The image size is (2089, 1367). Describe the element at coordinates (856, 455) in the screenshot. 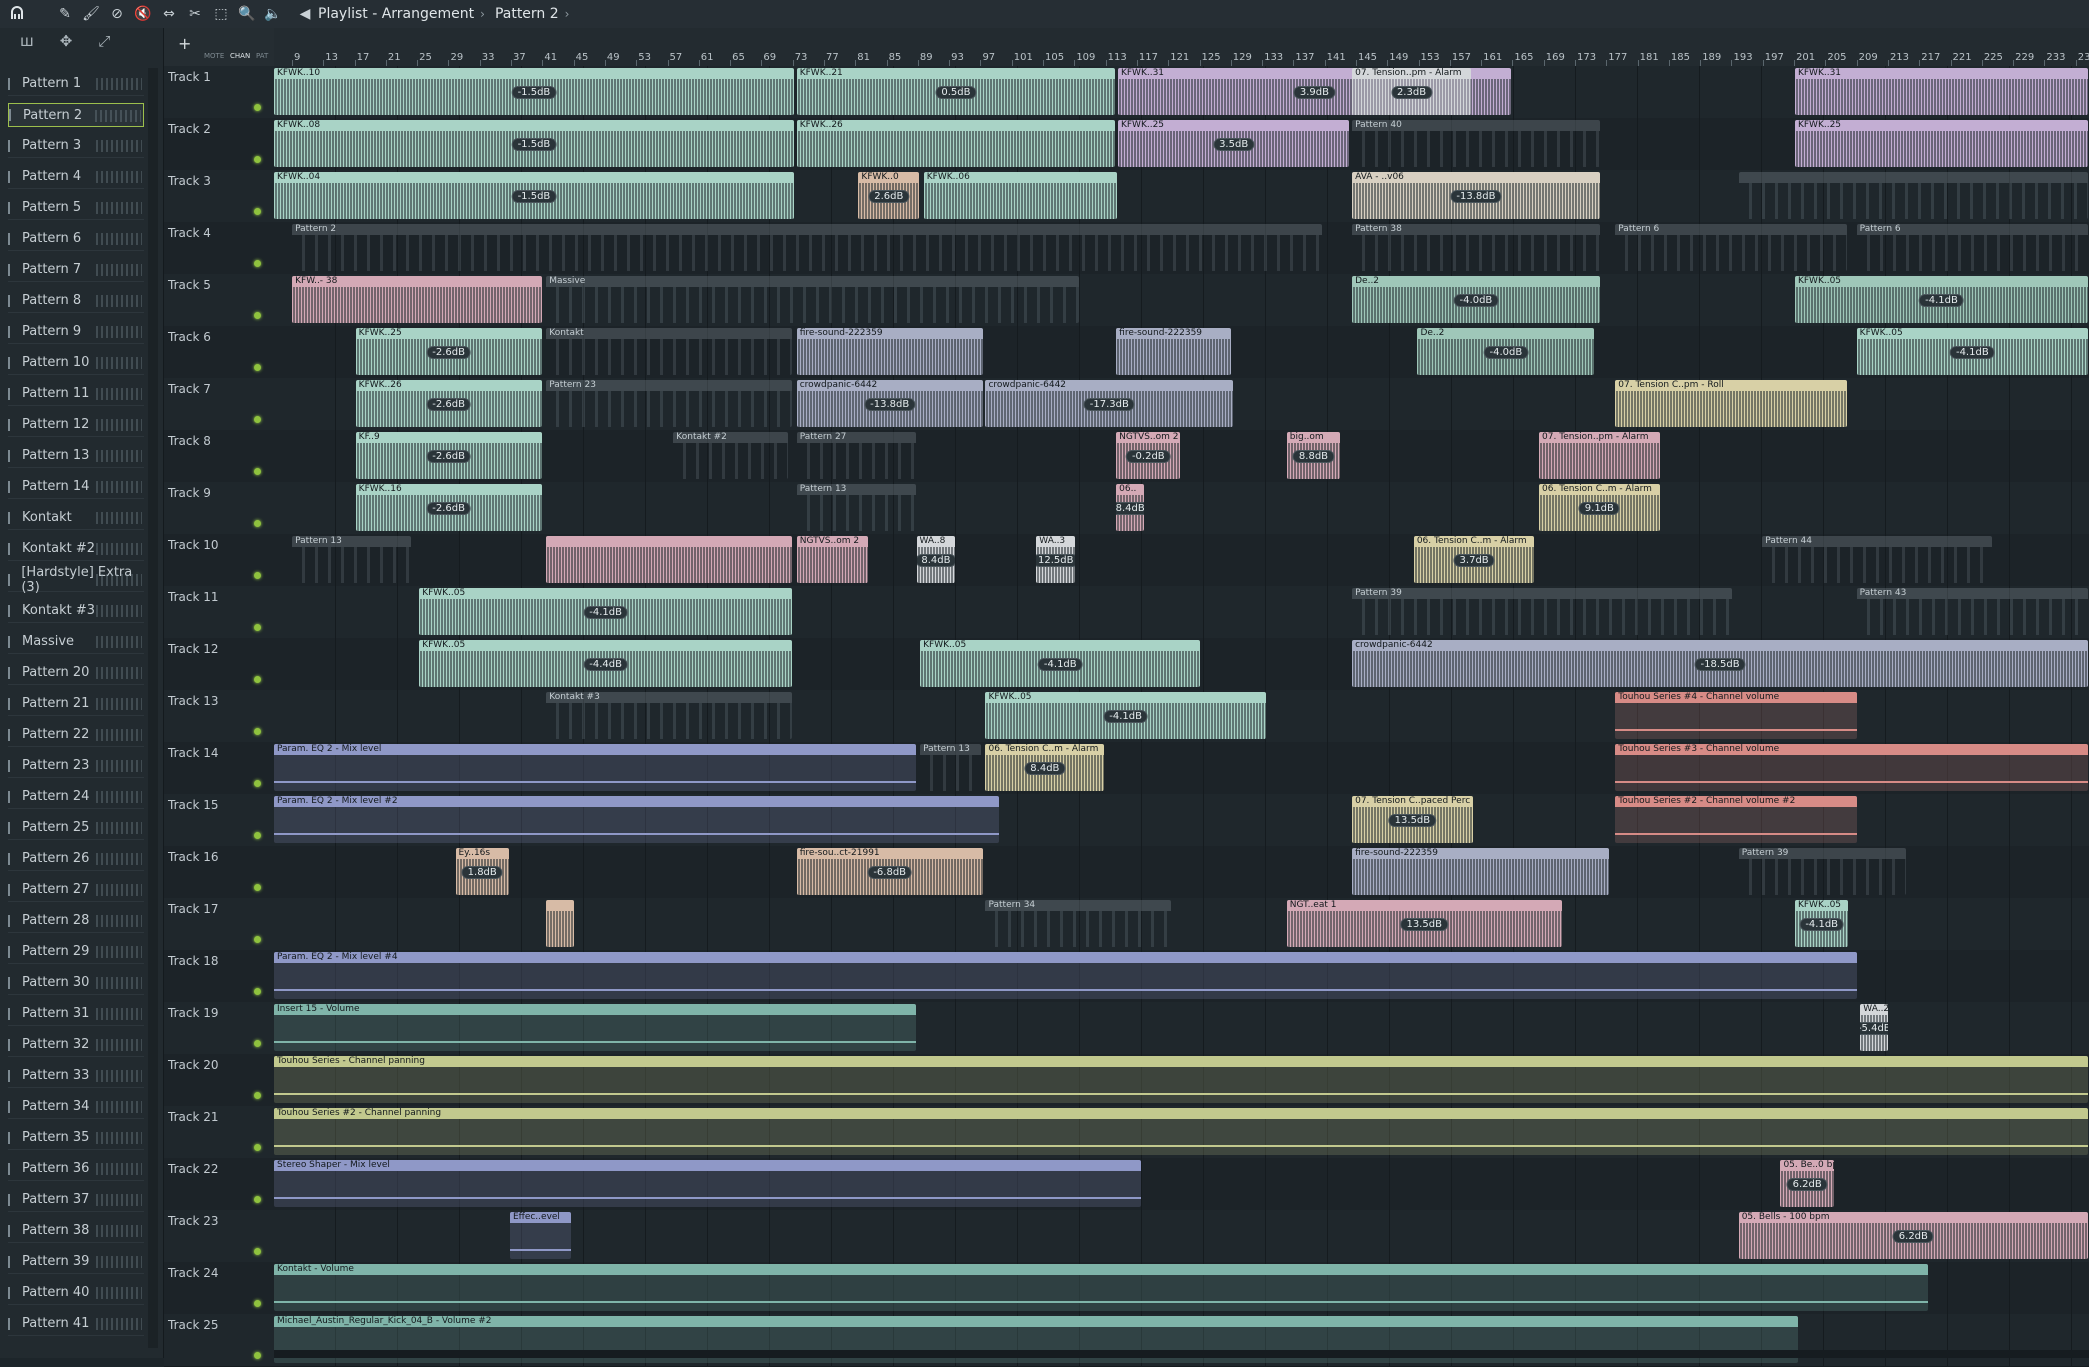

I see `pattern-clip: Pattern 27` at that location.